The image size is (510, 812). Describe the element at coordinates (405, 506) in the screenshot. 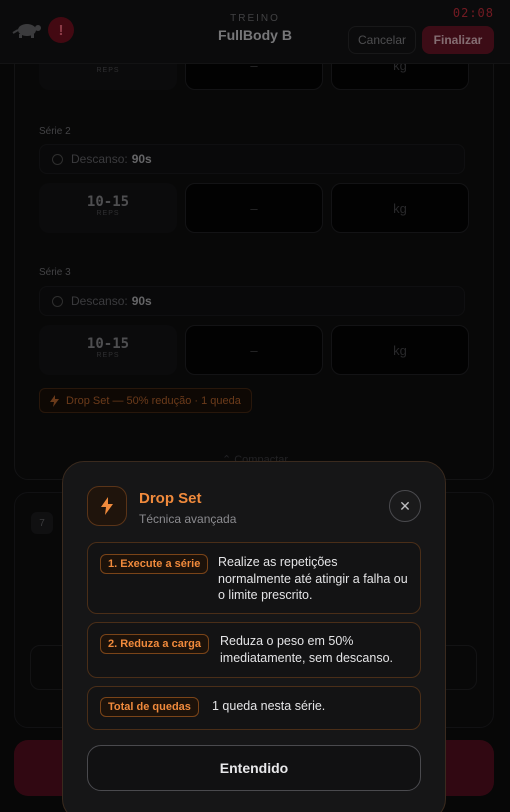

I see `close-icon: ✕` at that location.